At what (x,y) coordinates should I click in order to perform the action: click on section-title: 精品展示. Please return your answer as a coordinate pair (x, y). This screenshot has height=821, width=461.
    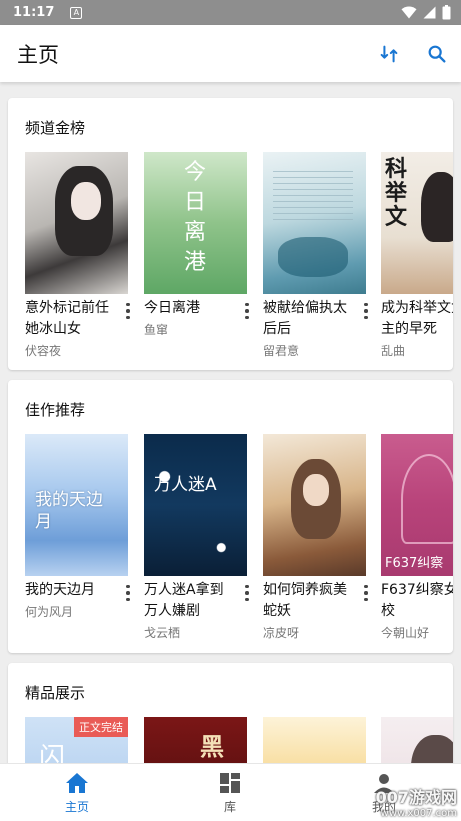
    Looking at the image, I should click on (55, 693).